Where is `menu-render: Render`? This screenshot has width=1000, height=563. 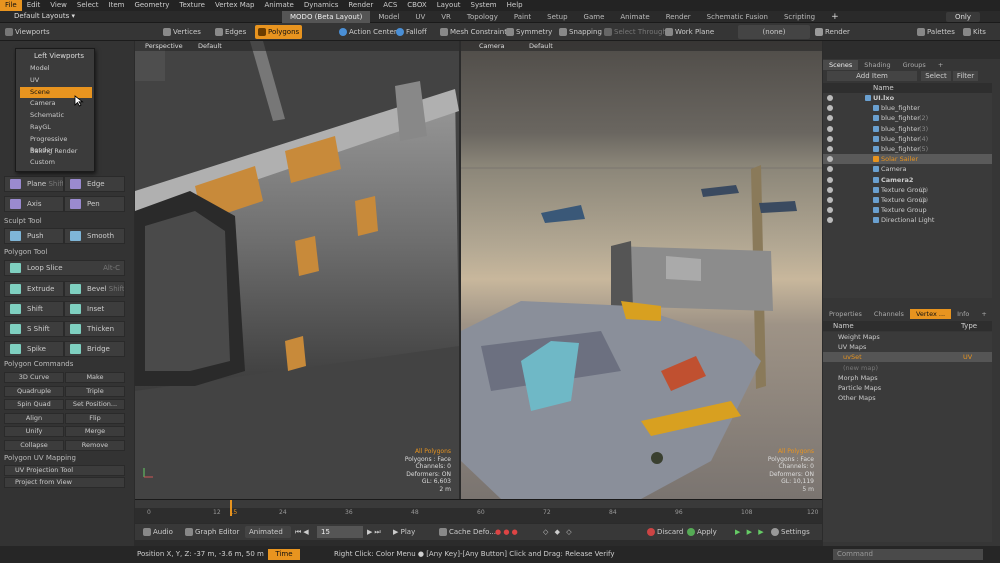 menu-render: Render is located at coordinates (360, 5).